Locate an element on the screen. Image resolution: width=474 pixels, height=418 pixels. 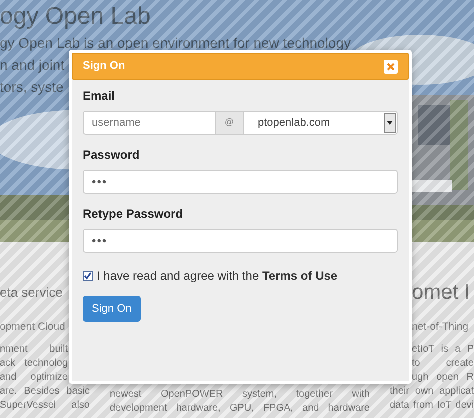
agree-checkbox is located at coordinates (88, 276).